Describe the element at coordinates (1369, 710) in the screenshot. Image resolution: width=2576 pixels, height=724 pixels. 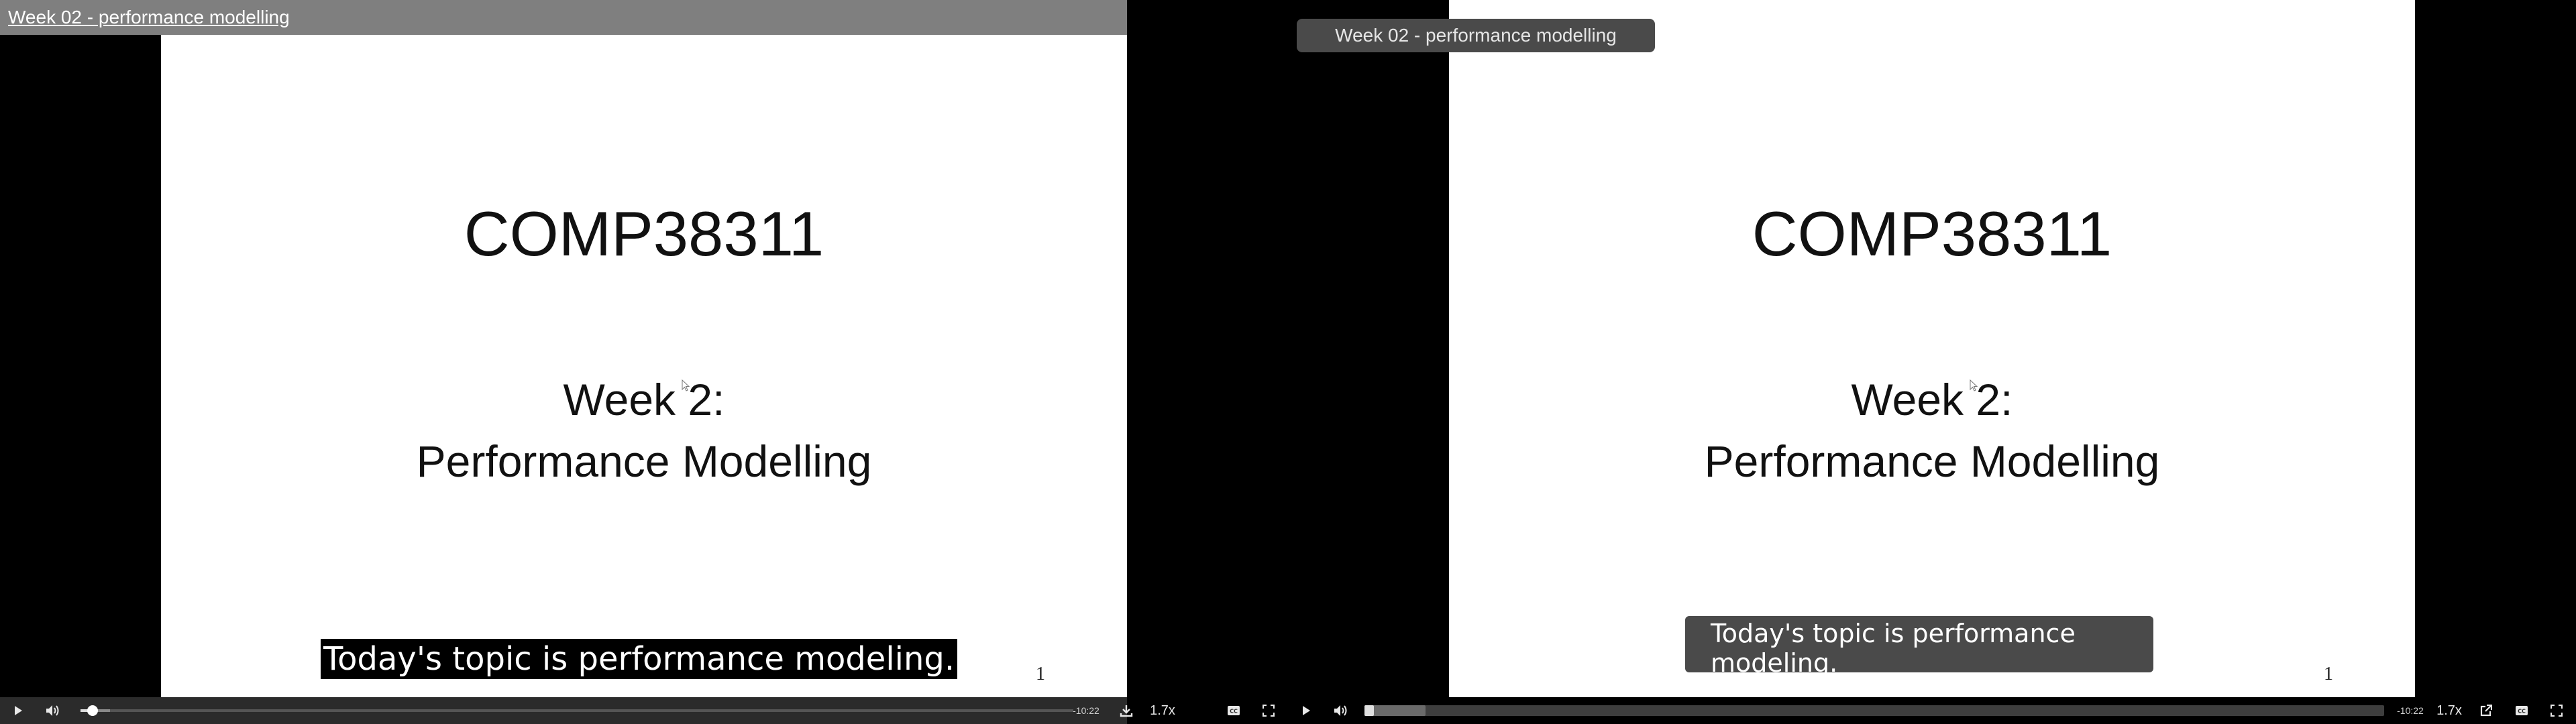
I see `progress-played` at that location.